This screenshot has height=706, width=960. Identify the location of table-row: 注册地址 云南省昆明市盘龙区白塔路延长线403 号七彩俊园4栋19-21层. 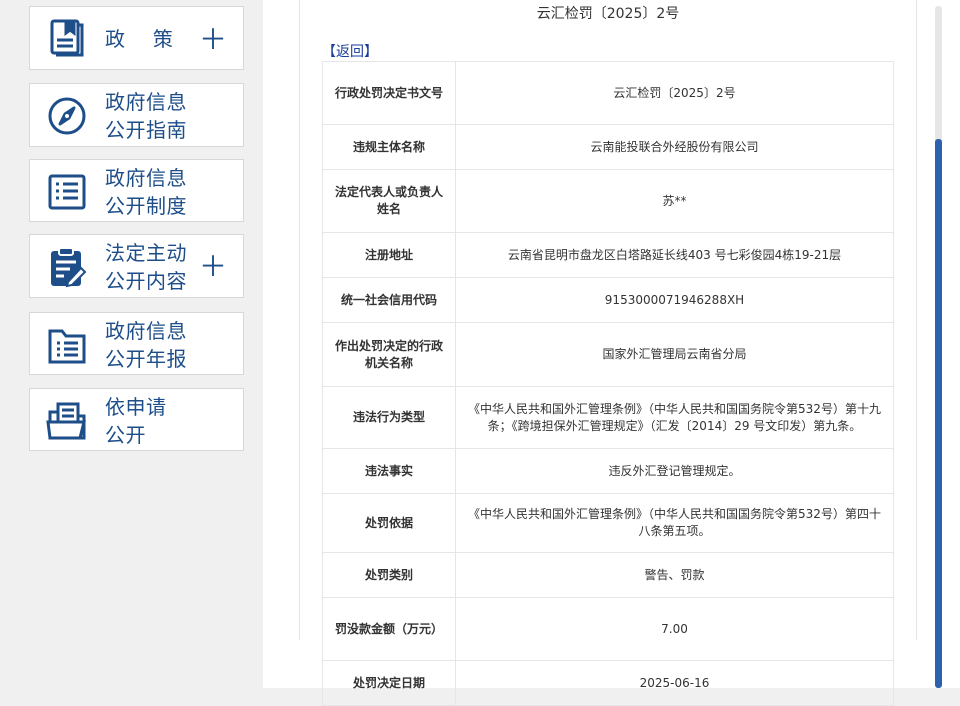
(608, 255).